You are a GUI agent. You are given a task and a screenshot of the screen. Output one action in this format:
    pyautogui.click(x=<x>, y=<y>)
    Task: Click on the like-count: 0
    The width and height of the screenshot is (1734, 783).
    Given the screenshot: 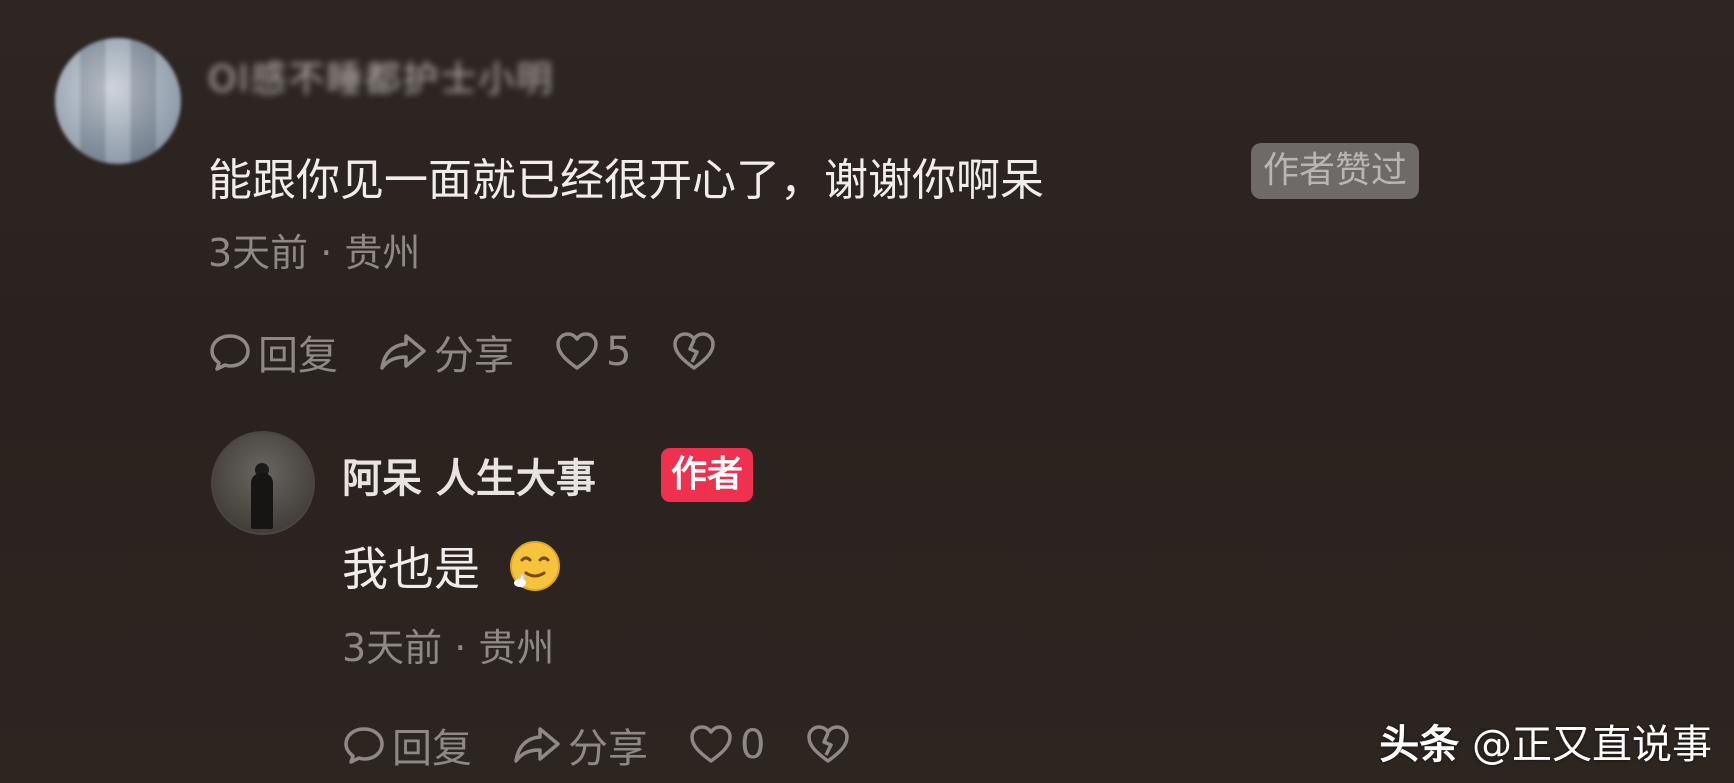 What is the action you would take?
    pyautogui.click(x=753, y=745)
    